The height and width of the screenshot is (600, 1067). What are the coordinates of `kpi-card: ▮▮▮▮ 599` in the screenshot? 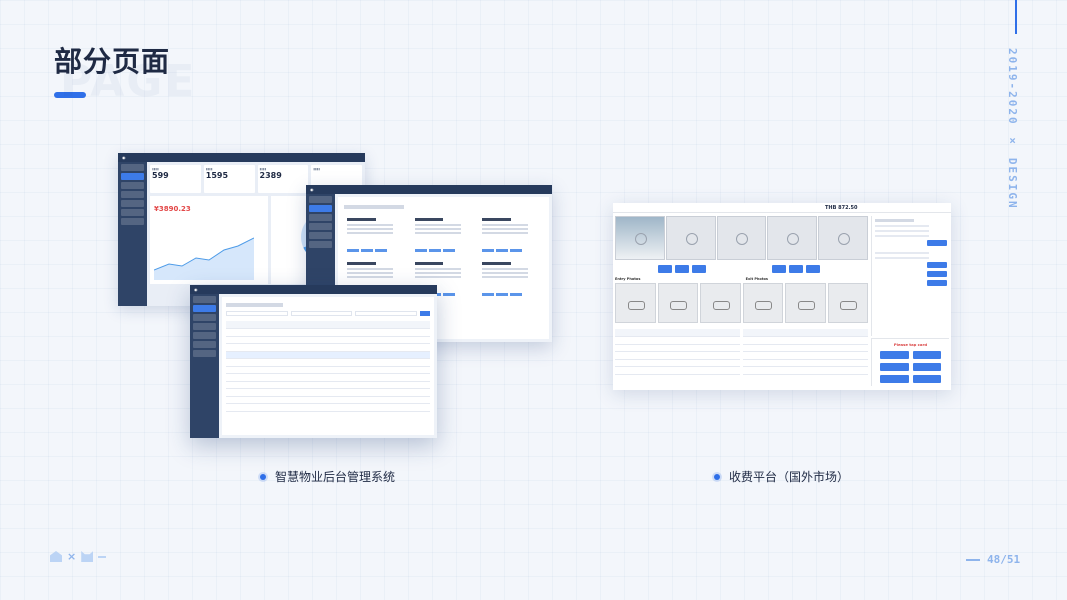 It's located at (175, 179).